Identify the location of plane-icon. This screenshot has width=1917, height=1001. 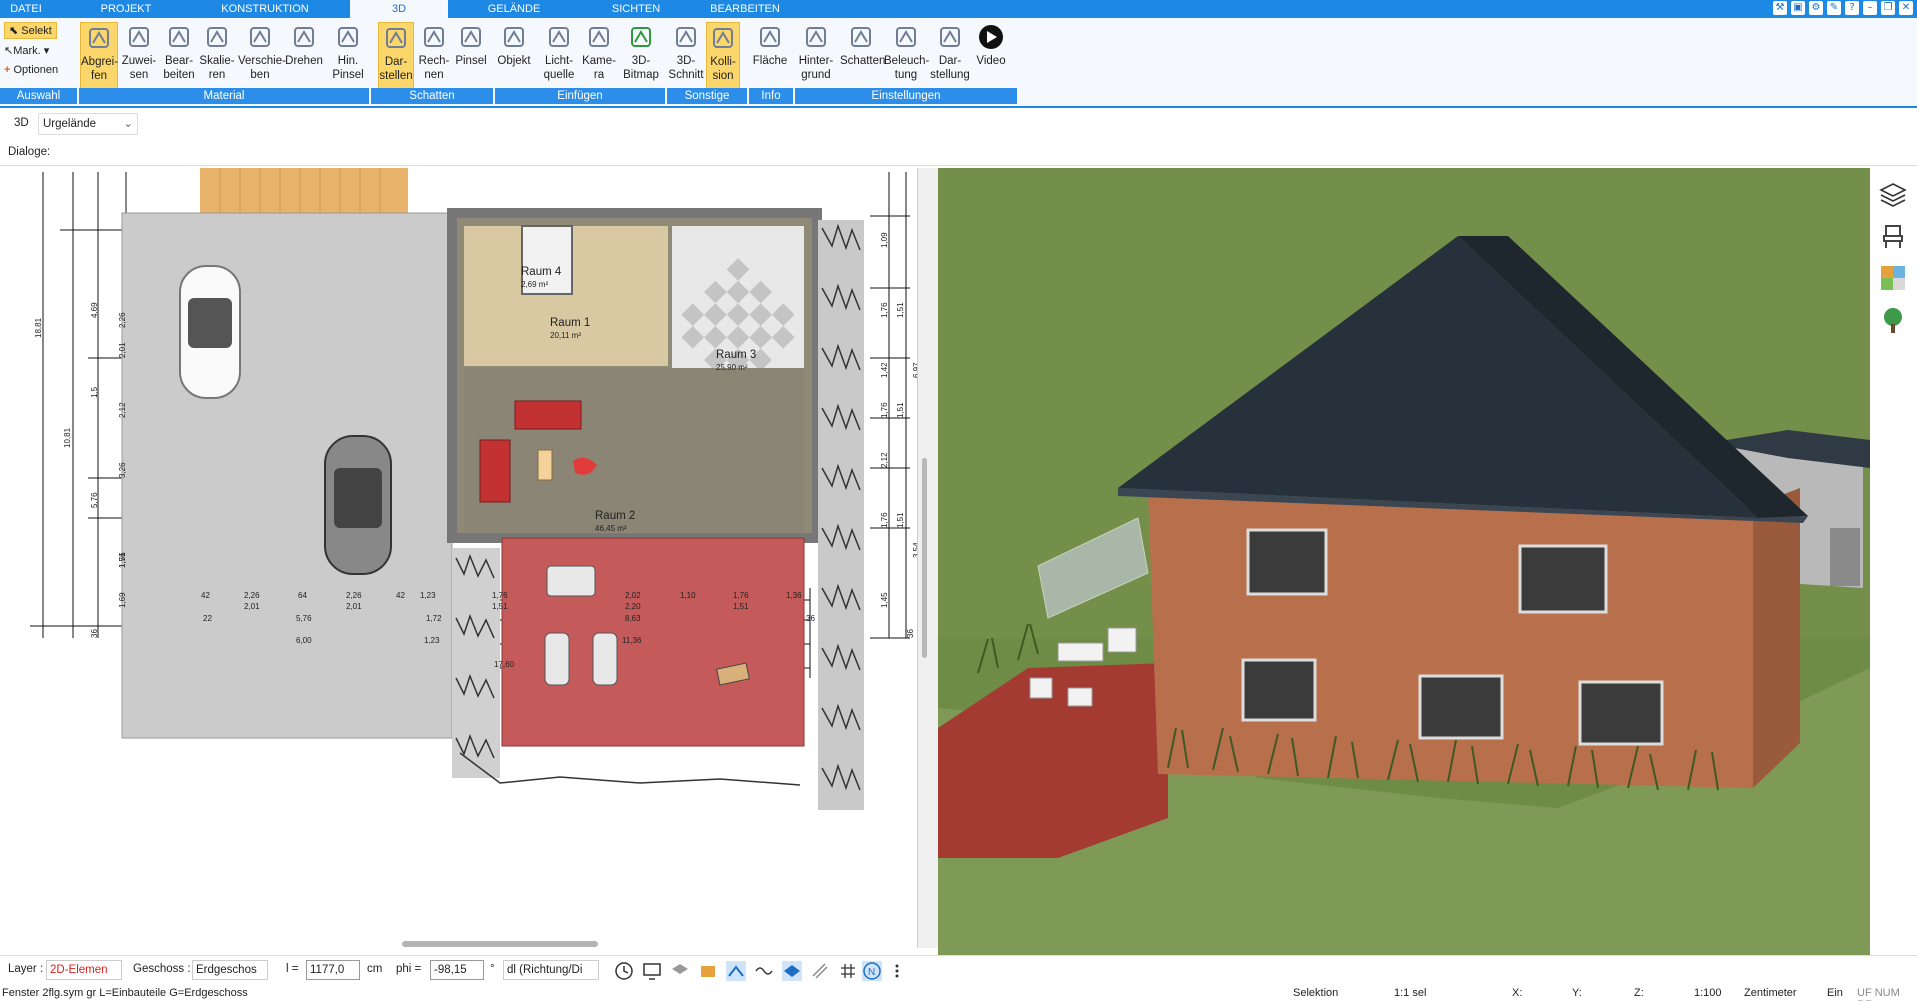
(792, 971).